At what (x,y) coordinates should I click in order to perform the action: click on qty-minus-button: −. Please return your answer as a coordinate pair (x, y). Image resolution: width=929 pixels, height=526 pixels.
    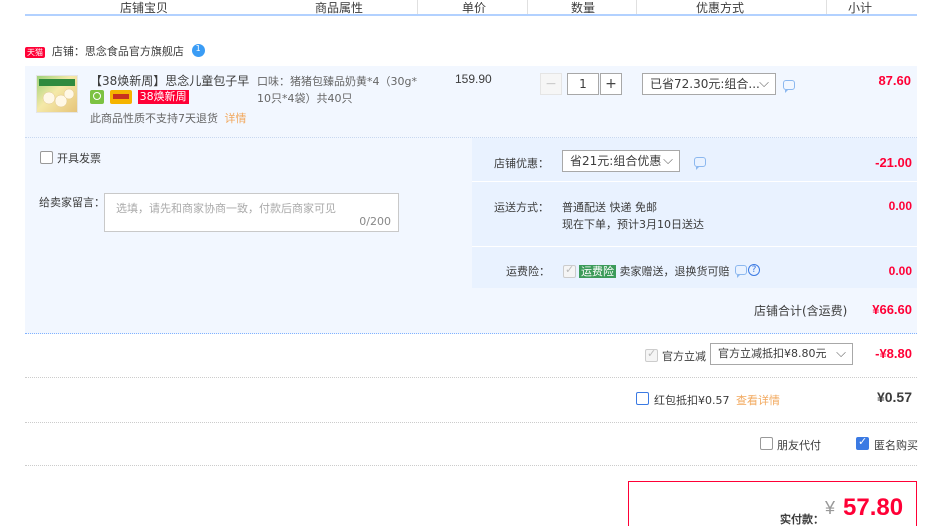
    Looking at the image, I should click on (551, 84).